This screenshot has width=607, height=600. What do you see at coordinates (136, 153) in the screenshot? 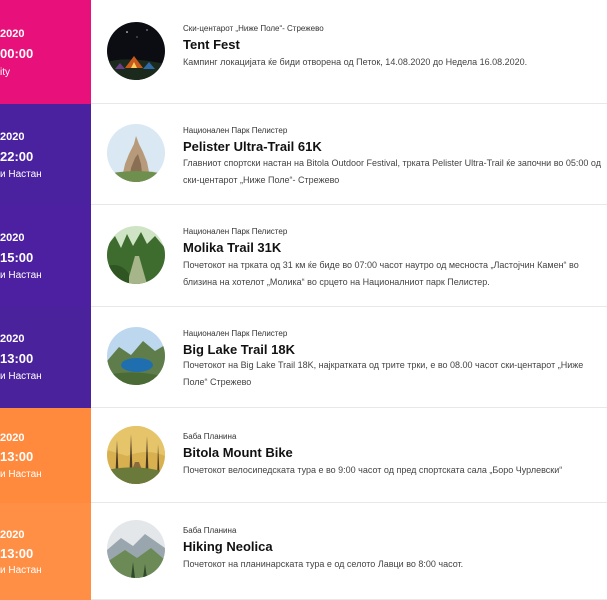
I see `rock-peak-image` at bounding box center [136, 153].